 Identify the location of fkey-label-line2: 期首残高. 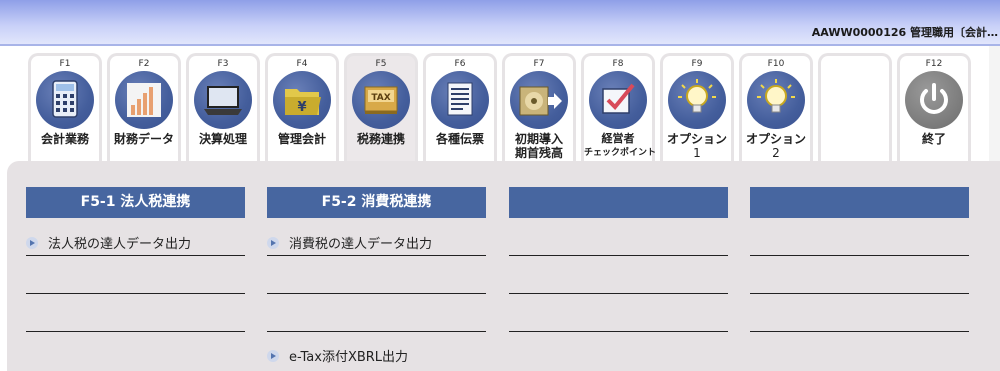
(538, 153).